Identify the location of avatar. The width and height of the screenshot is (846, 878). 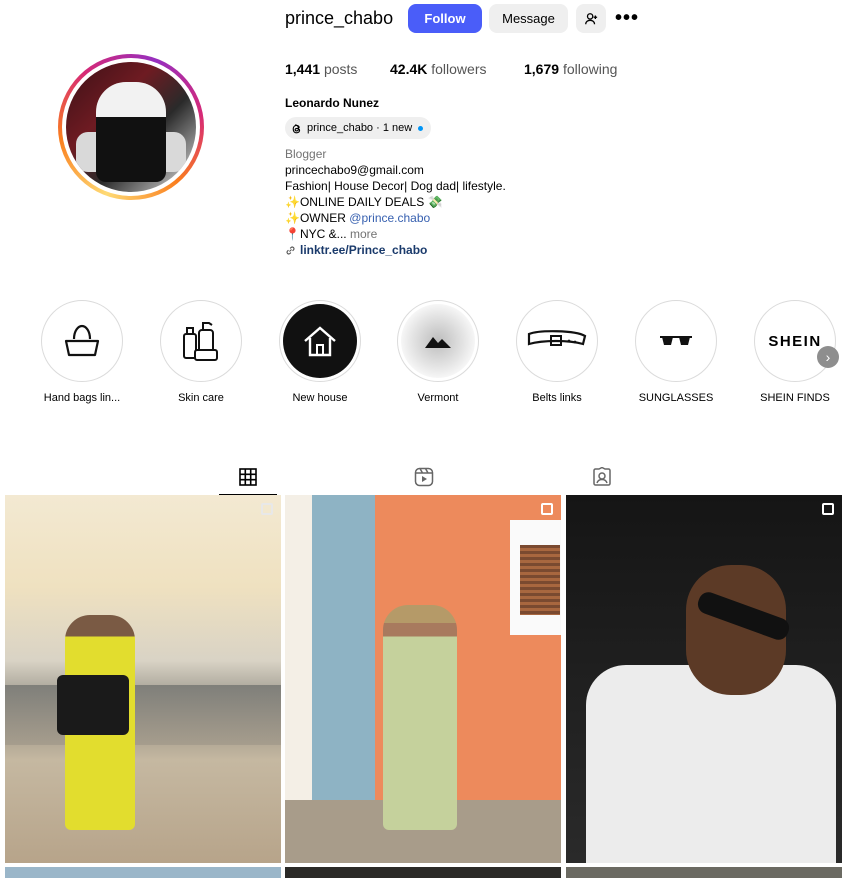
(131, 127).